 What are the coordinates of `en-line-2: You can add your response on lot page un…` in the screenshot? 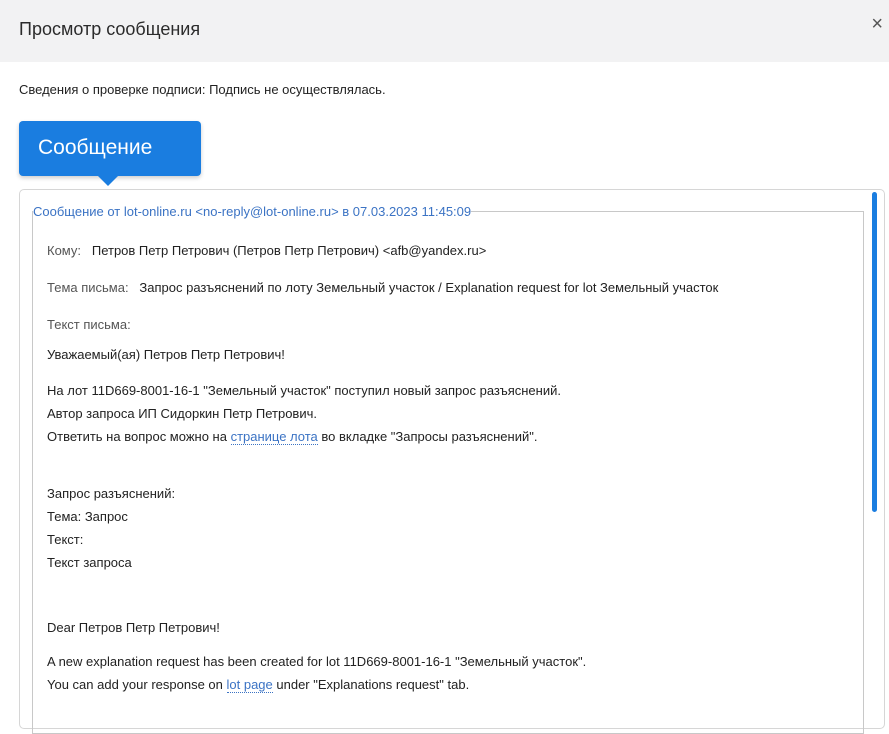 It's located at (258, 685).